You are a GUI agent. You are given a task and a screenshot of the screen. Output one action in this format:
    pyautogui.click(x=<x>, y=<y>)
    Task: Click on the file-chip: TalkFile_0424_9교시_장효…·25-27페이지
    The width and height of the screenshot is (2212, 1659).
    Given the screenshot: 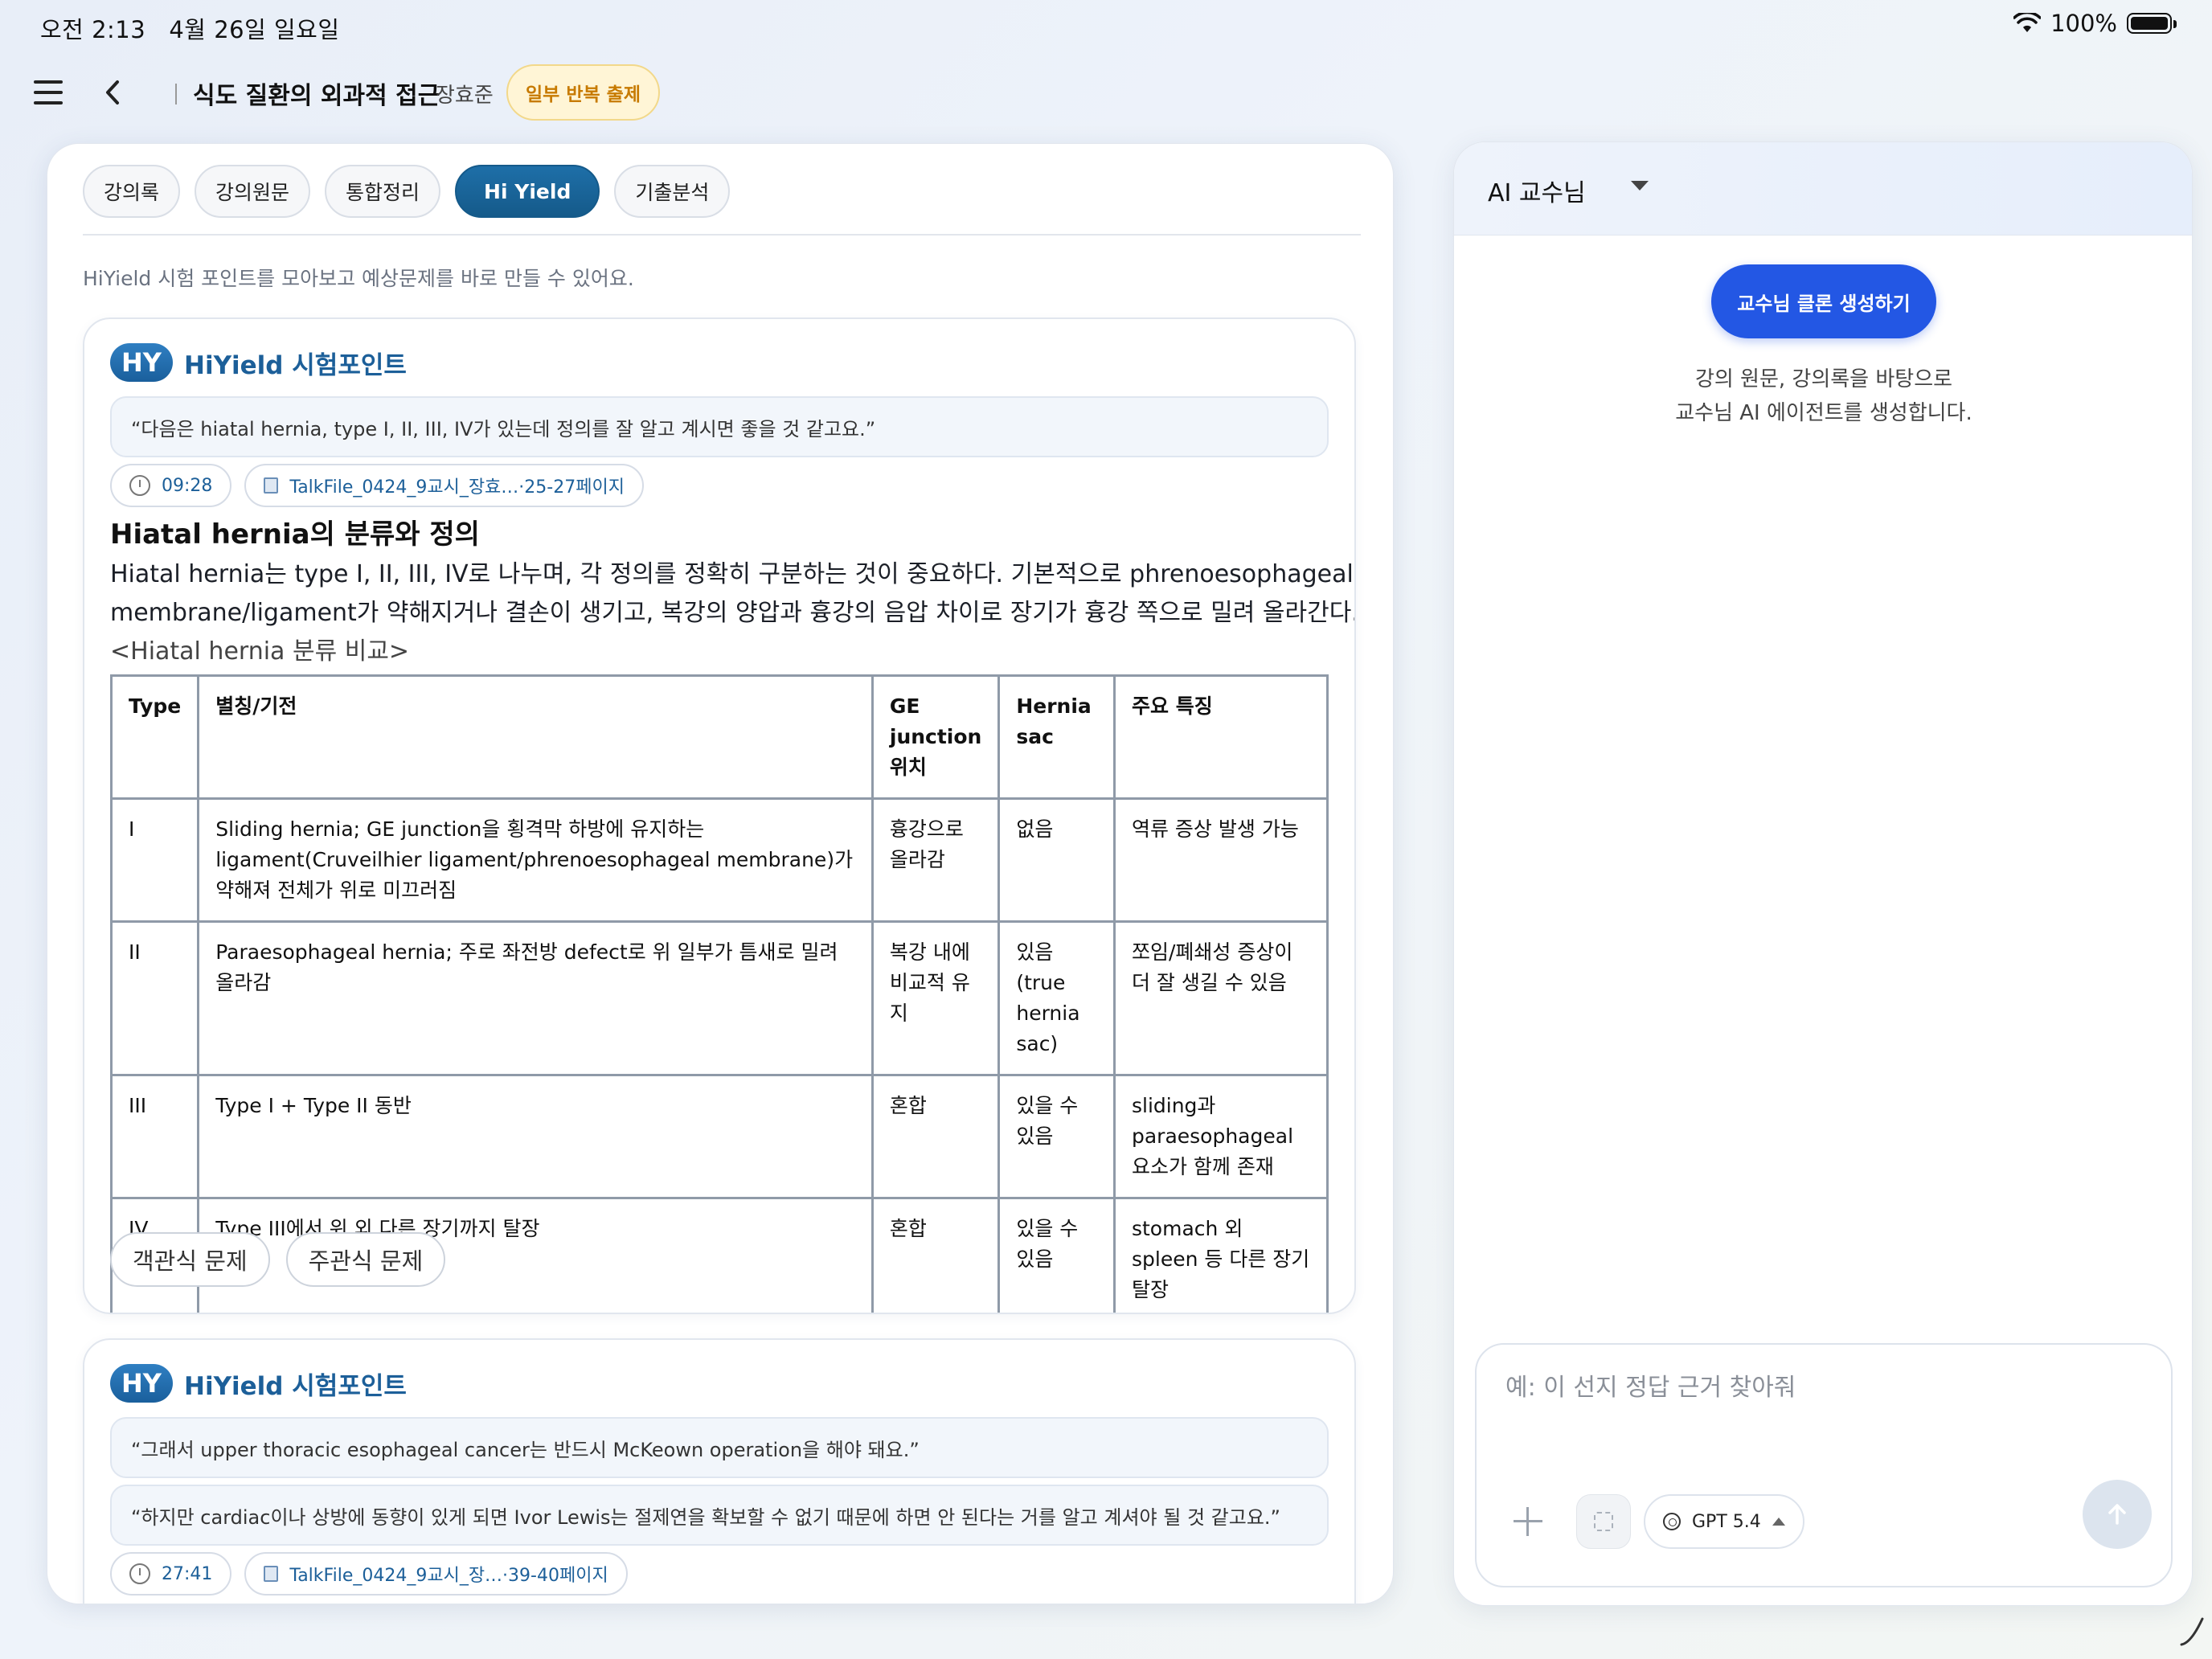 What is the action you would take?
    pyautogui.click(x=444, y=485)
    